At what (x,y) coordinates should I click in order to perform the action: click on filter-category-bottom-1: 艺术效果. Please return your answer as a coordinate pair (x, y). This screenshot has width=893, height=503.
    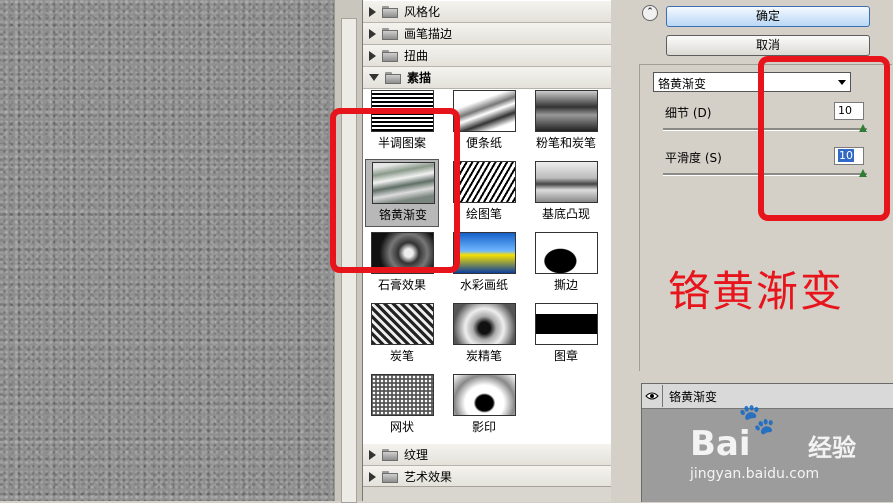
    Looking at the image, I should click on (487, 477).